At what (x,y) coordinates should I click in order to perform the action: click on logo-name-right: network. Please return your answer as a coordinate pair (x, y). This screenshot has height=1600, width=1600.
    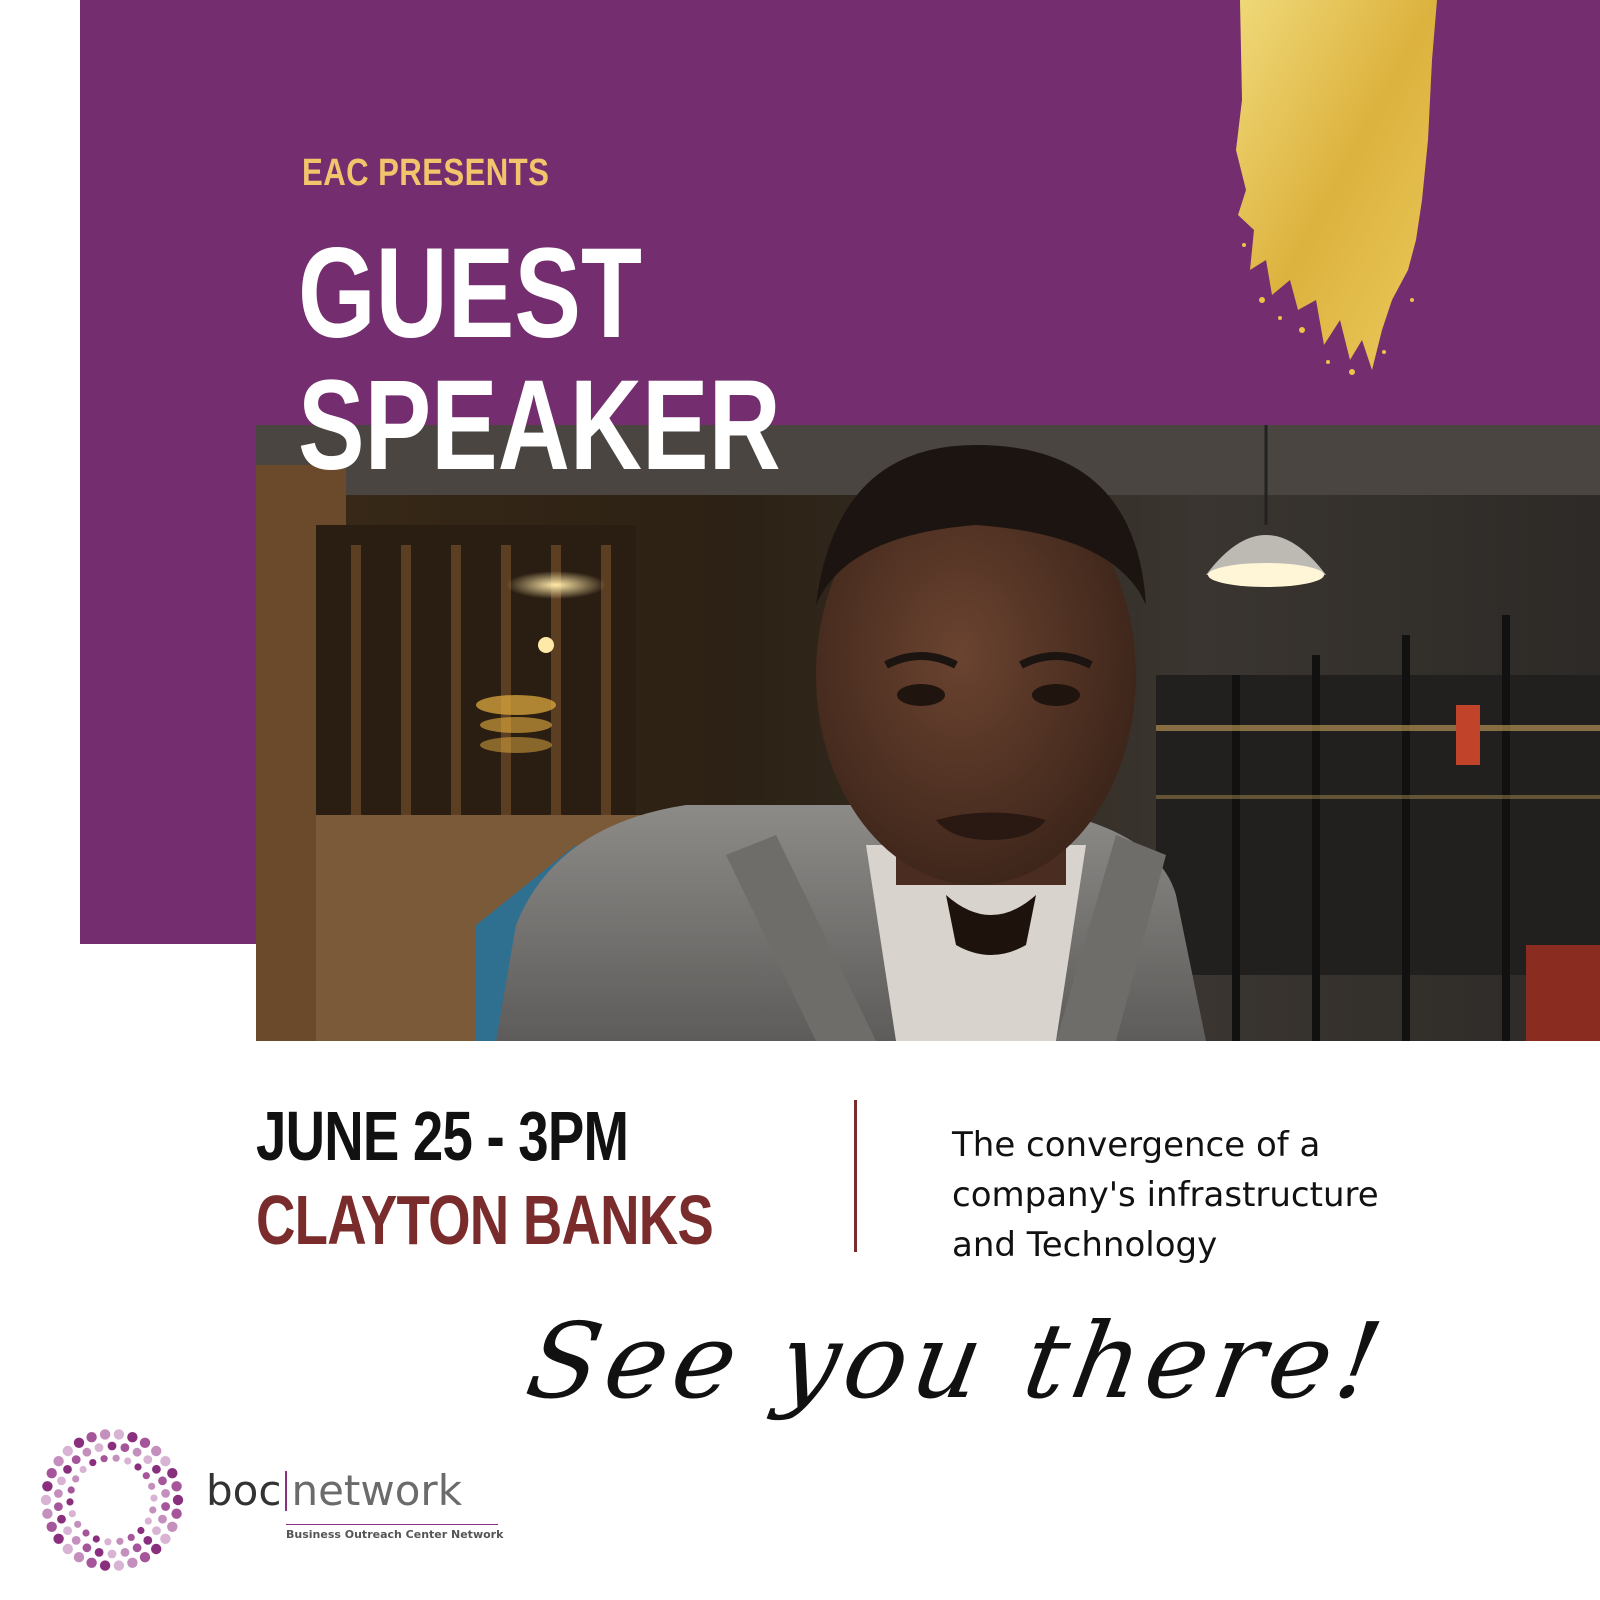
    Looking at the image, I should click on (377, 1490).